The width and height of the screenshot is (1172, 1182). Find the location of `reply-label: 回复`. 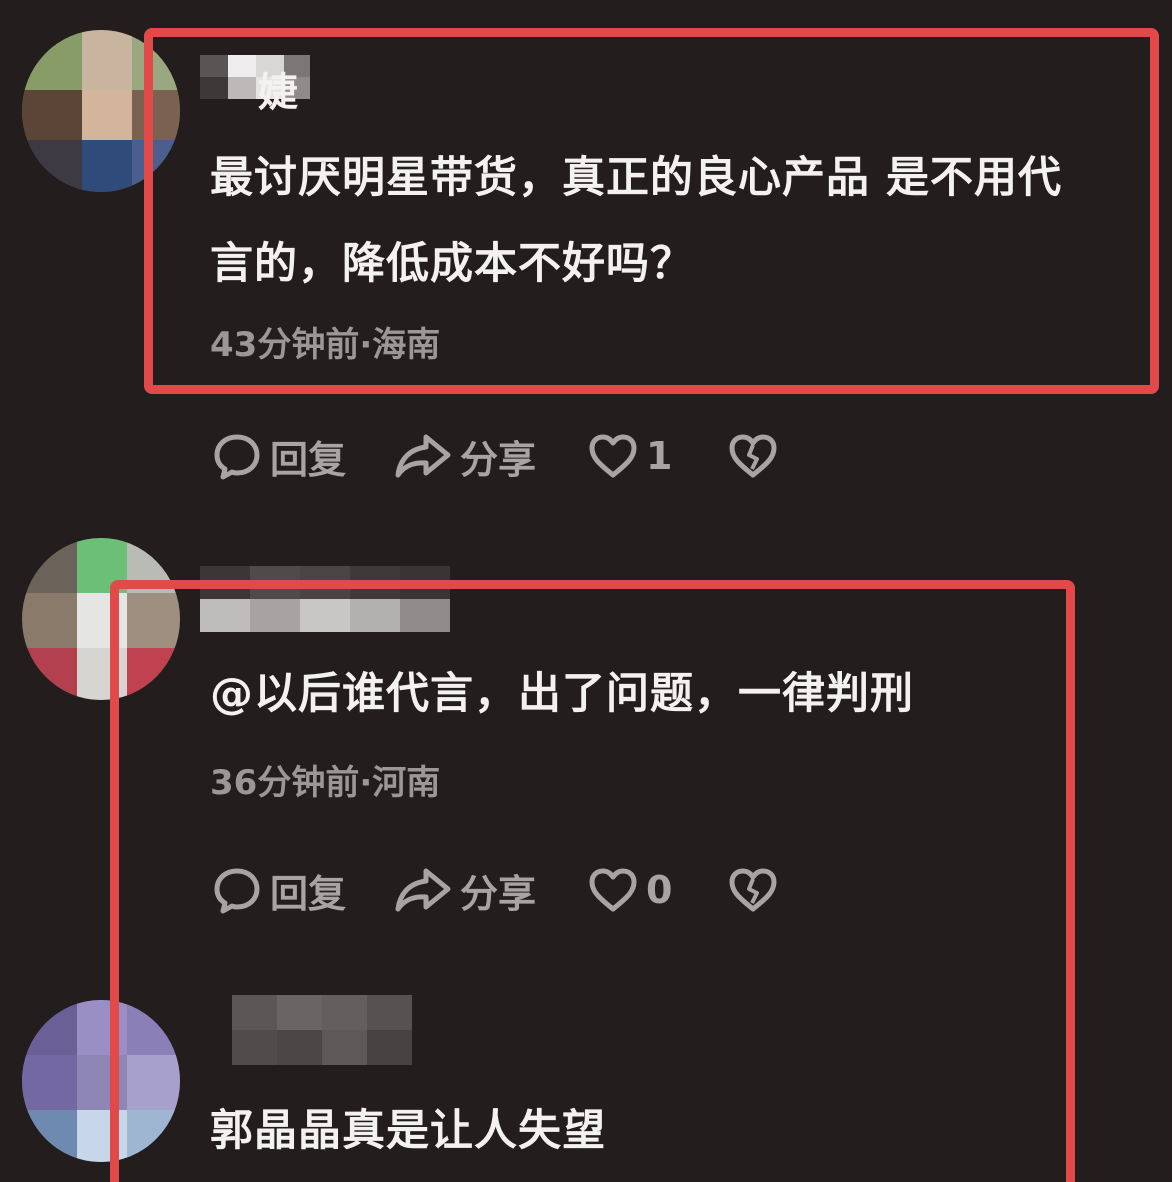

reply-label: 回复 is located at coordinates (308, 459).